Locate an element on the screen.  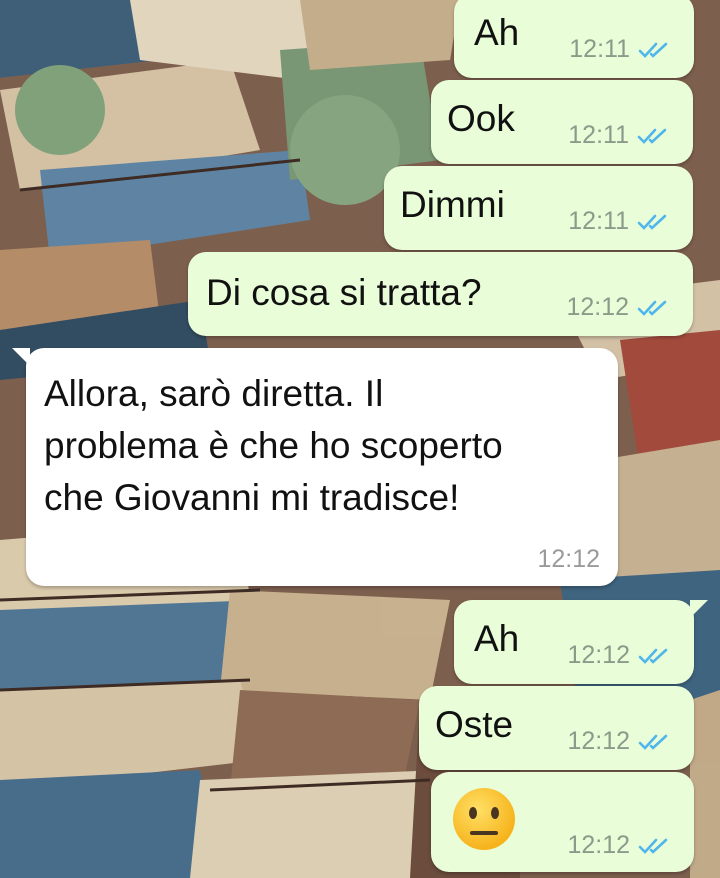
message-bubble-outgoing: Oste 12:12 is located at coordinates (556, 728).